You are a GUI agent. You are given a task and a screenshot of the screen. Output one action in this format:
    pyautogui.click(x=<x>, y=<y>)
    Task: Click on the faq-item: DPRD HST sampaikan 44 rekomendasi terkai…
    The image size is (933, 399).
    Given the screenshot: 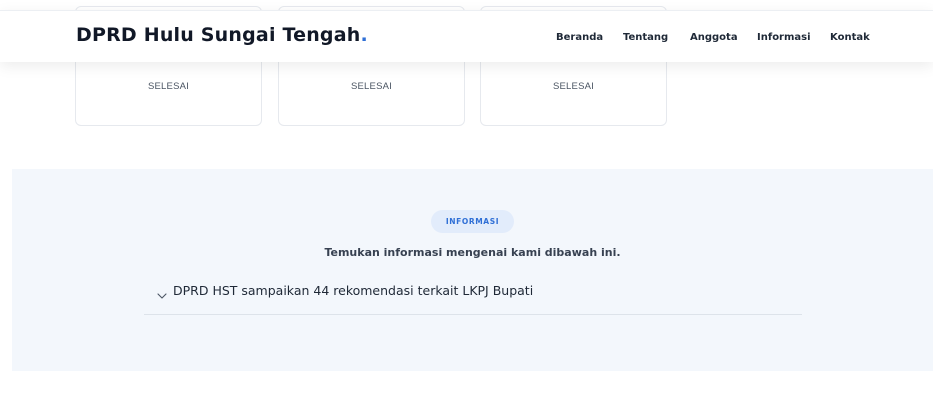 What is the action you would take?
    pyautogui.click(x=473, y=296)
    